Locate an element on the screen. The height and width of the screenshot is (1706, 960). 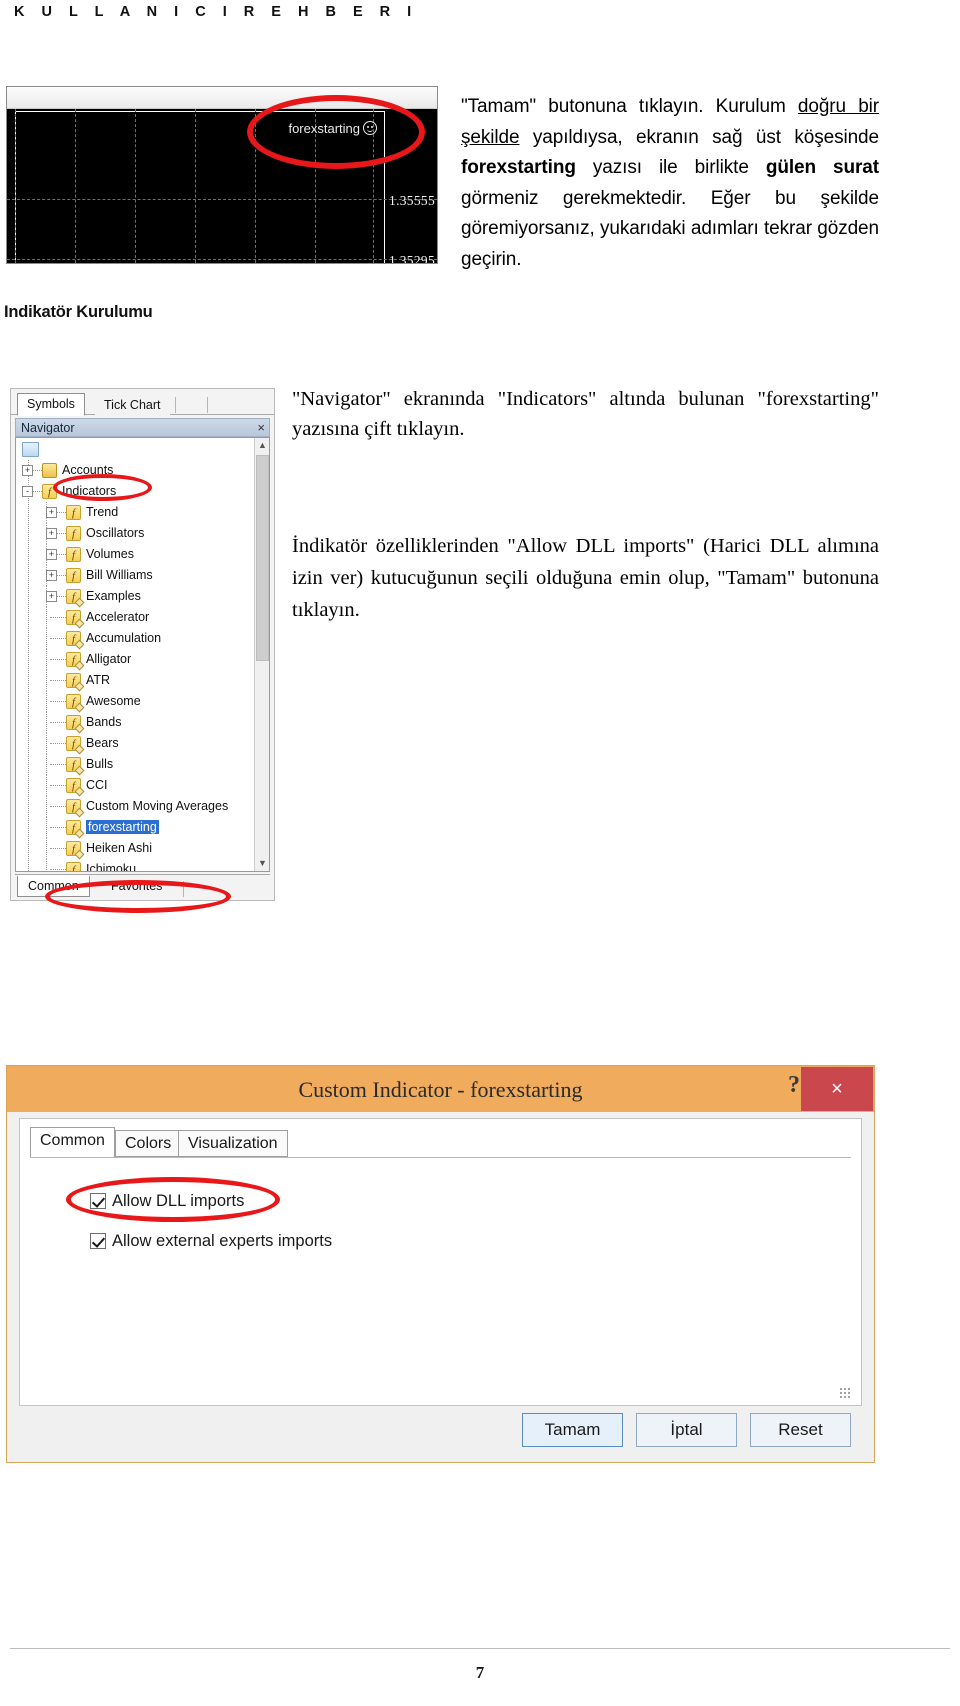
tab-visualization: Visualization is located at coordinates (233, 1143).